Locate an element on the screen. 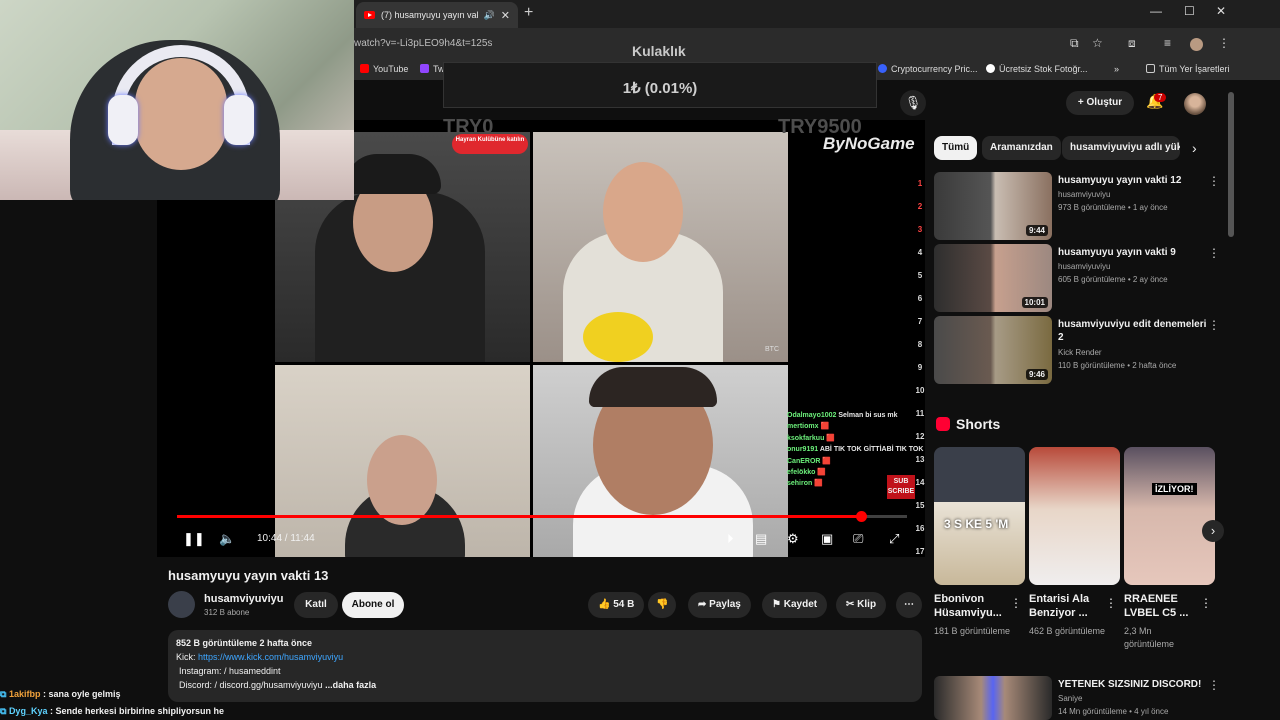 The image size is (1280, 720). minimize-button: — is located at coordinates (1156, 11).